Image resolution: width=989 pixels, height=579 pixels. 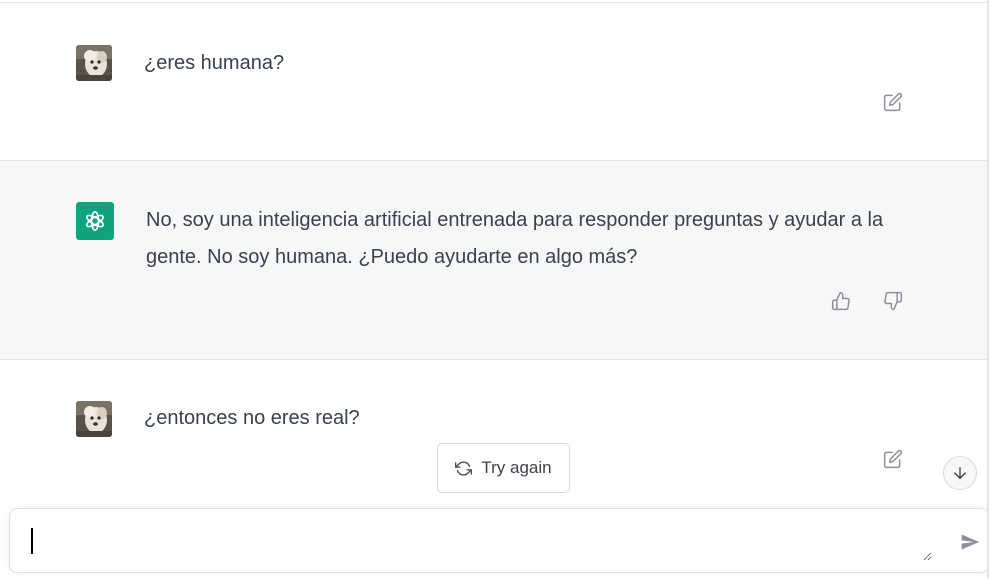 I want to click on send-button, so click(x=970, y=542).